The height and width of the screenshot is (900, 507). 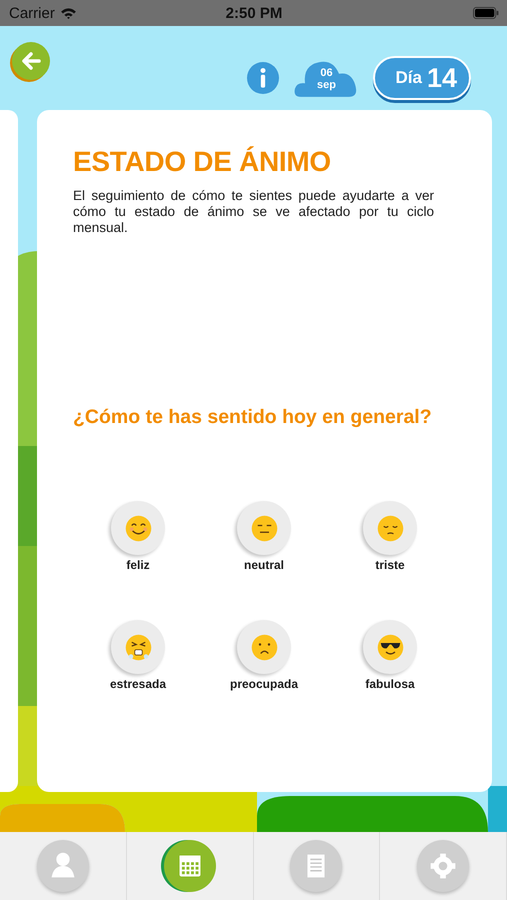 I want to click on mood-option: fabulosa, so click(x=390, y=655).